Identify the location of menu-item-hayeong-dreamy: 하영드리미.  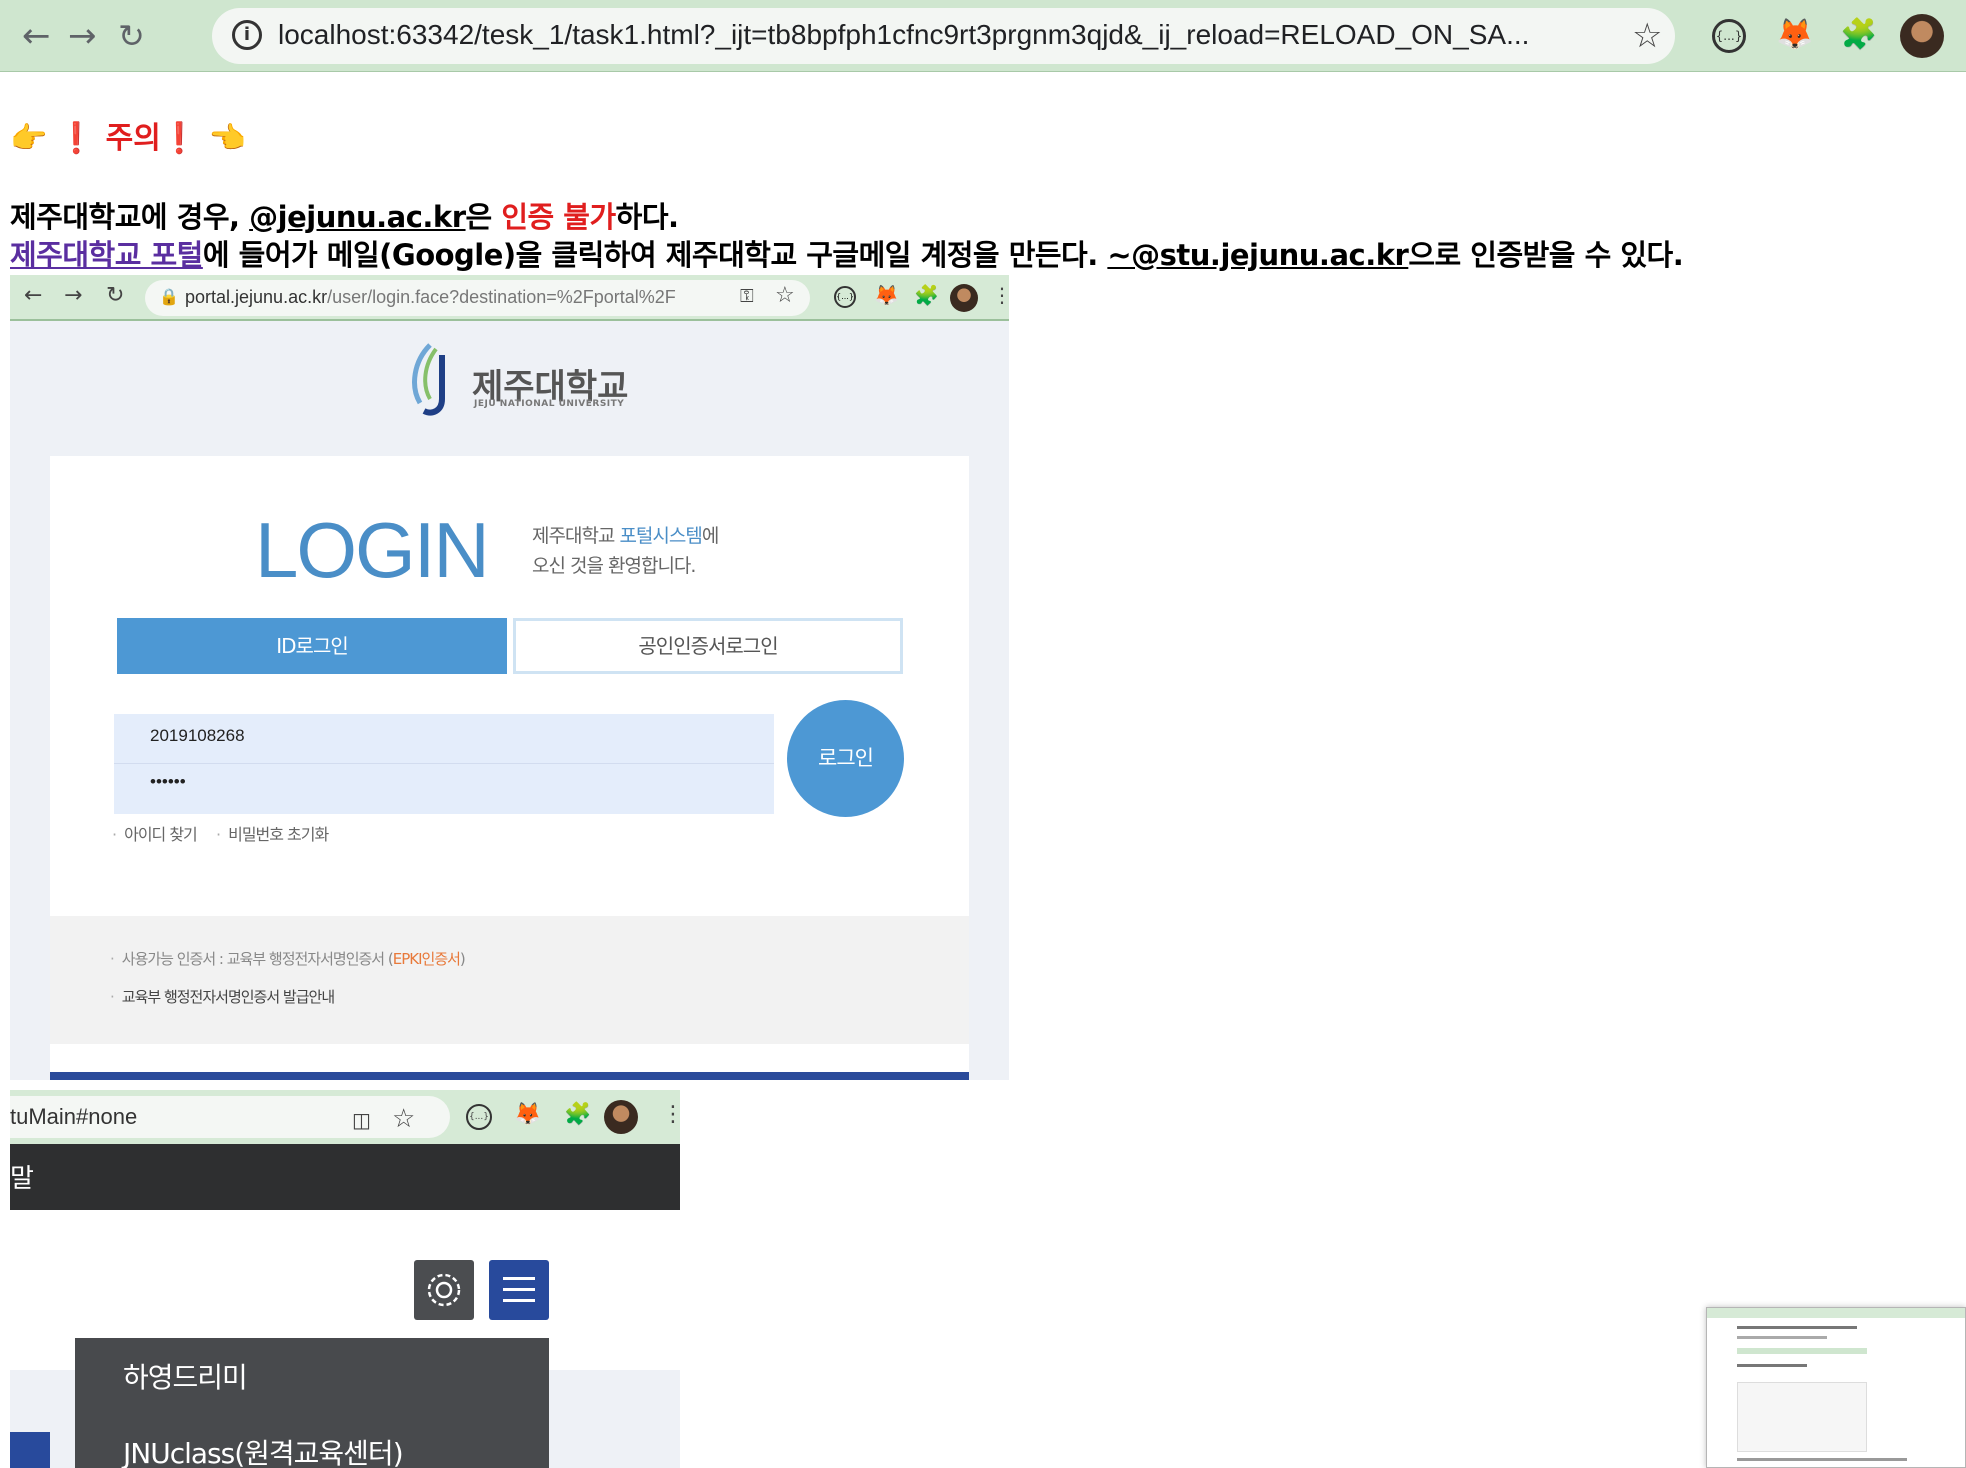
(185, 1377).